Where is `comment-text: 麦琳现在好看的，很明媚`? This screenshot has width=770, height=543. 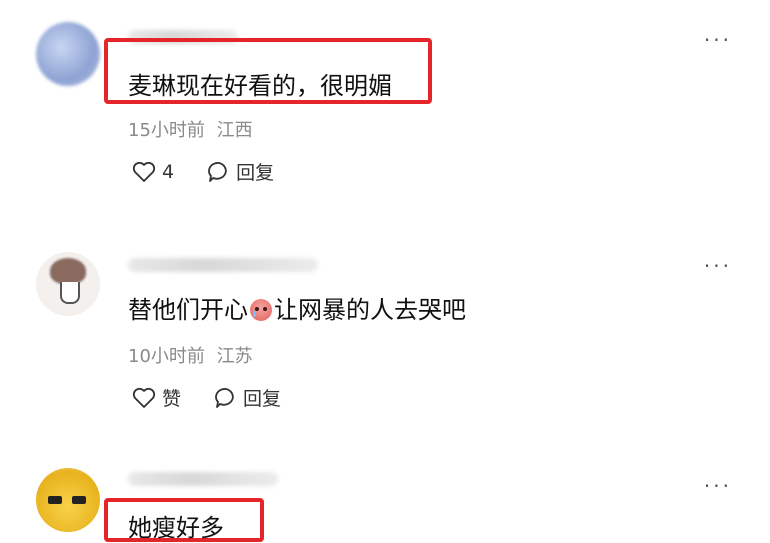
comment-text: 麦琳现在好看的，很明媚 is located at coordinates (260, 86).